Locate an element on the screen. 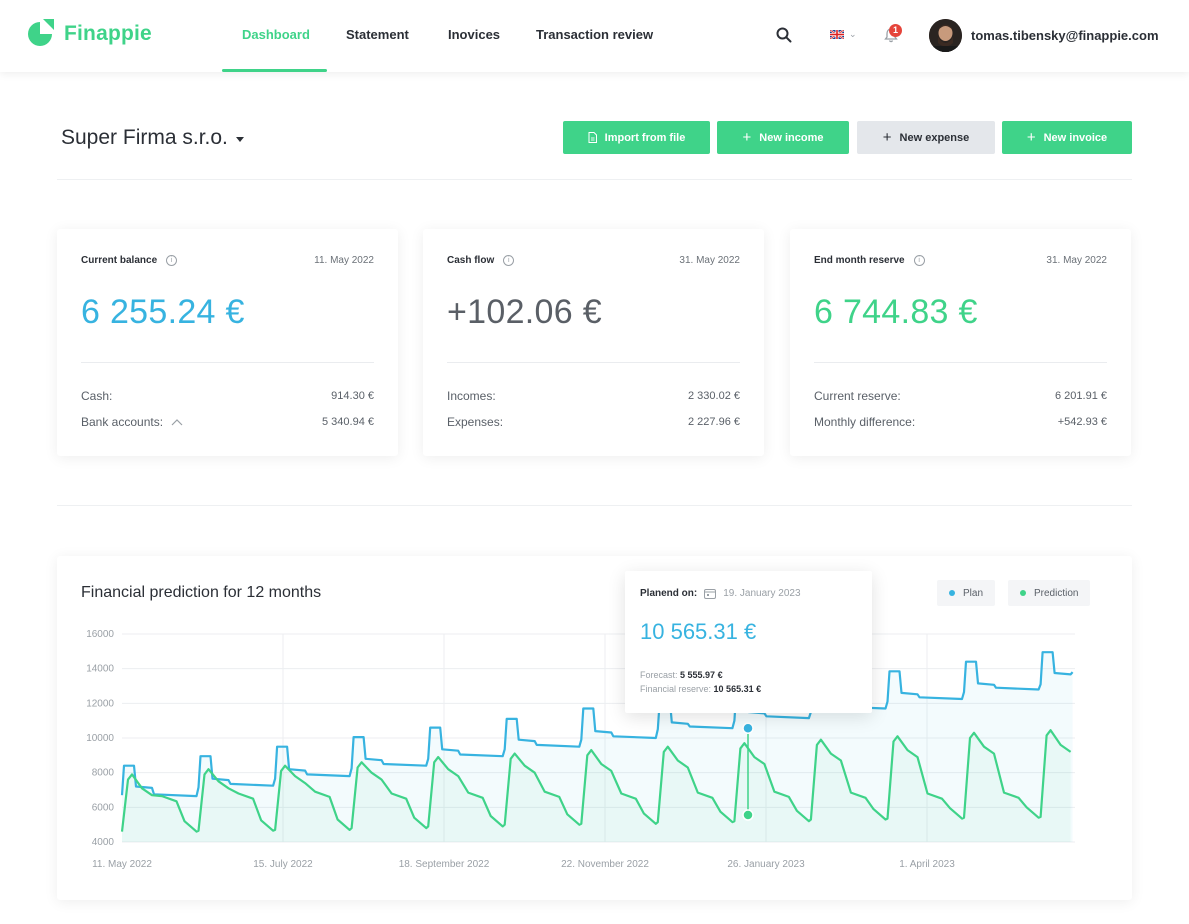 The height and width of the screenshot is (924, 1189). legend-plan: Plan is located at coordinates (966, 593).